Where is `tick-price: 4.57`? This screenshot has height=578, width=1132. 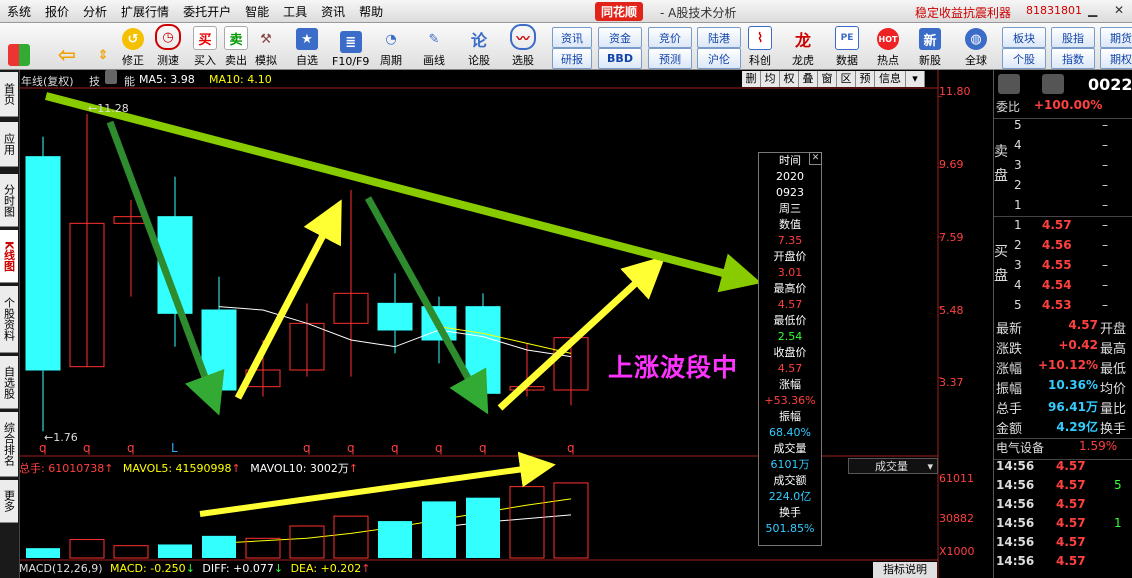
tick-price: 4.57 is located at coordinates (1071, 542).